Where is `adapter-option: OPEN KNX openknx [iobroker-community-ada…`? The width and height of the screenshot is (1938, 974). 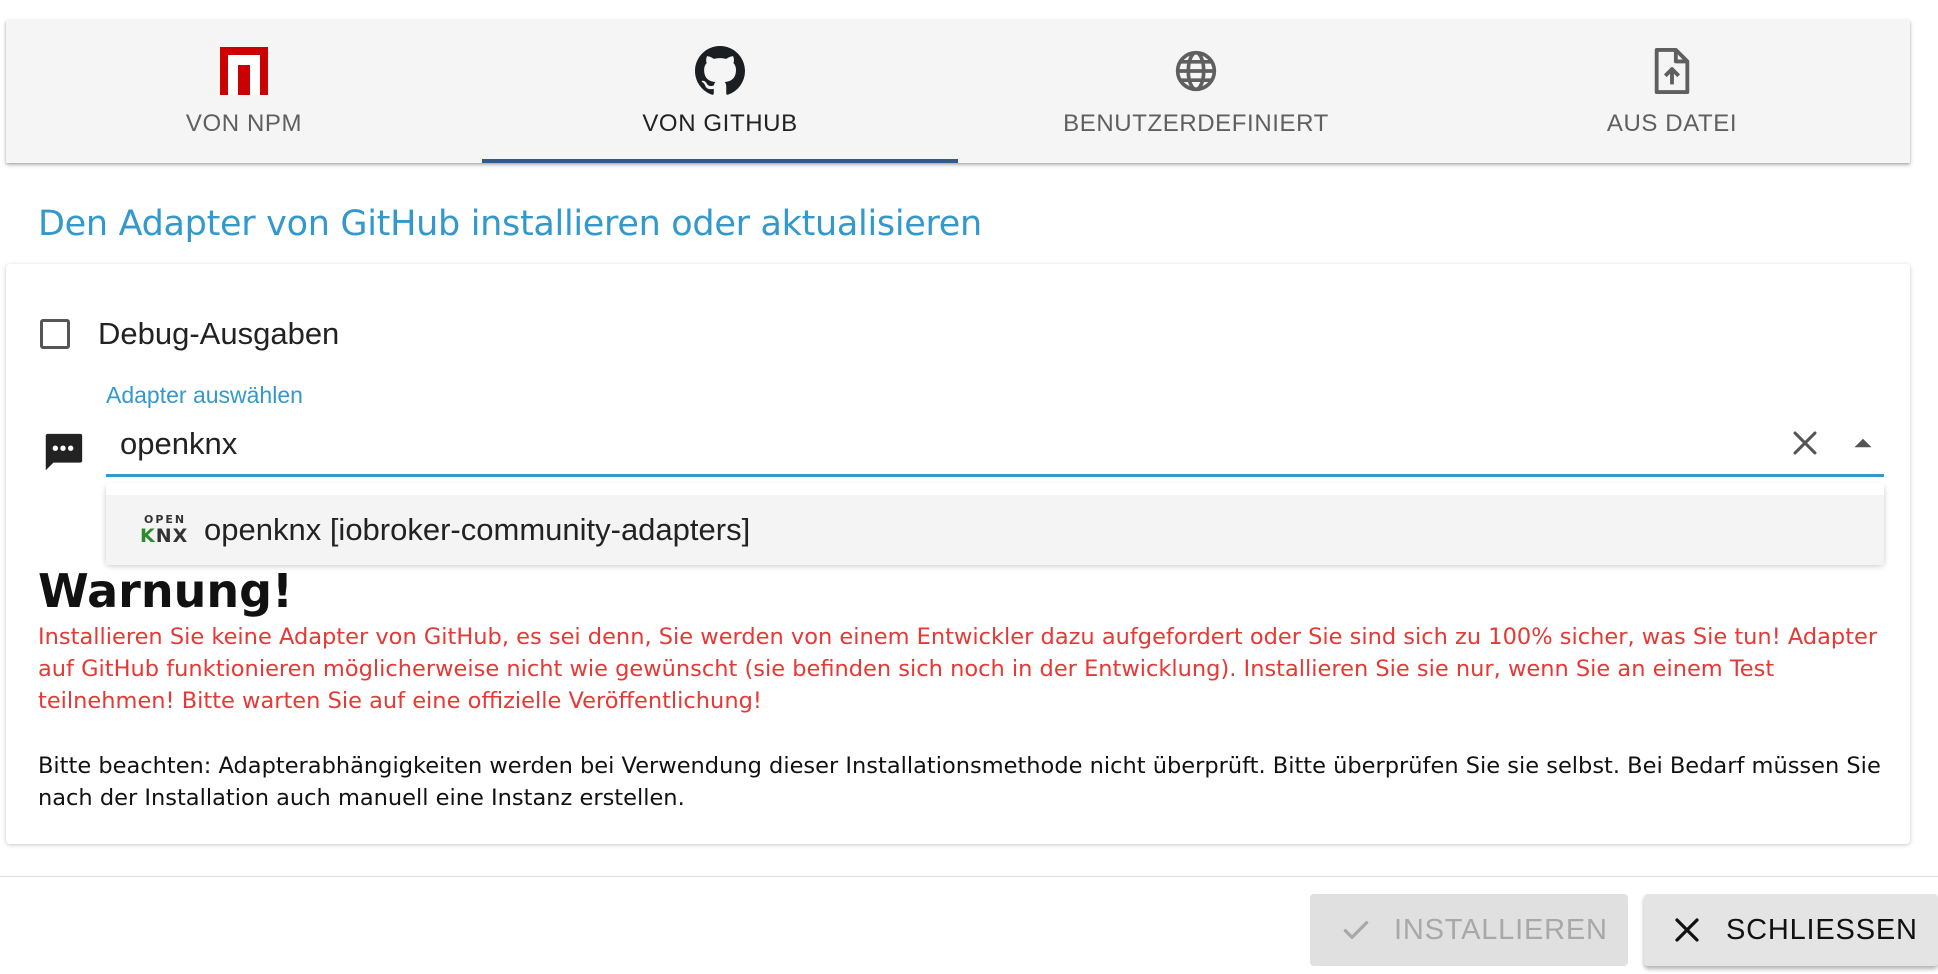
adapter-option: OPEN KNX openknx [iobroker-community-ada… is located at coordinates (995, 530).